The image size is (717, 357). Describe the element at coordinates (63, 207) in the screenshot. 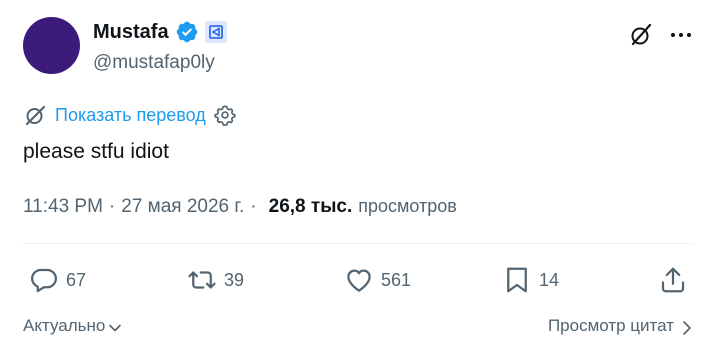

I see `tweet-time: 11:43 PM` at that location.